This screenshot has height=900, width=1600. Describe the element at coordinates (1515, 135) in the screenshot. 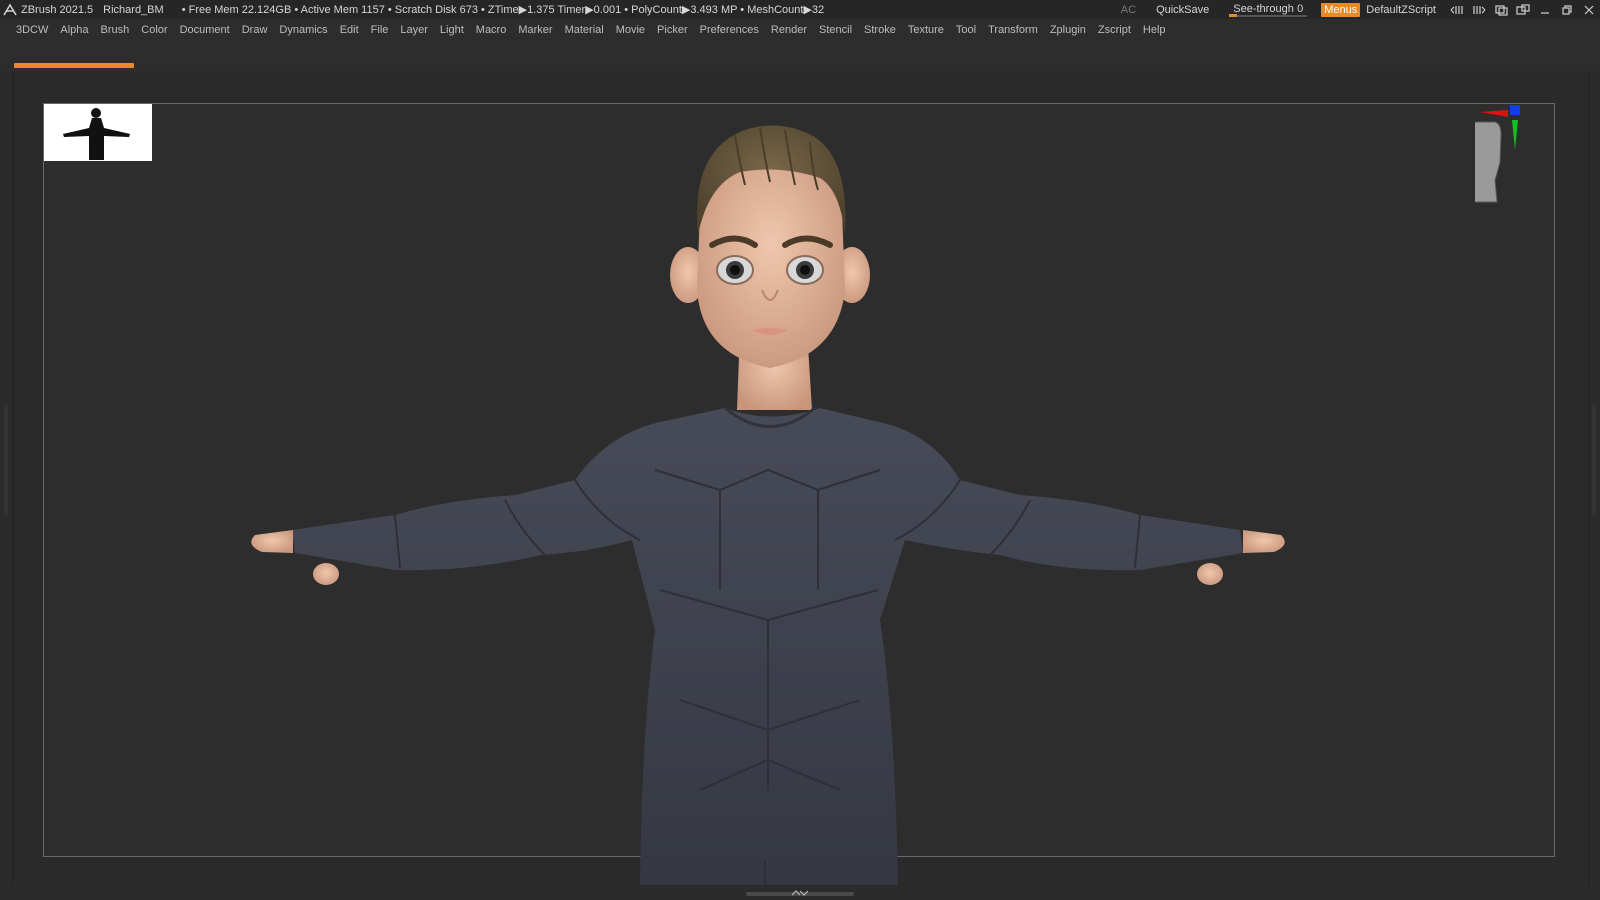

I see `axis-y-icon` at that location.